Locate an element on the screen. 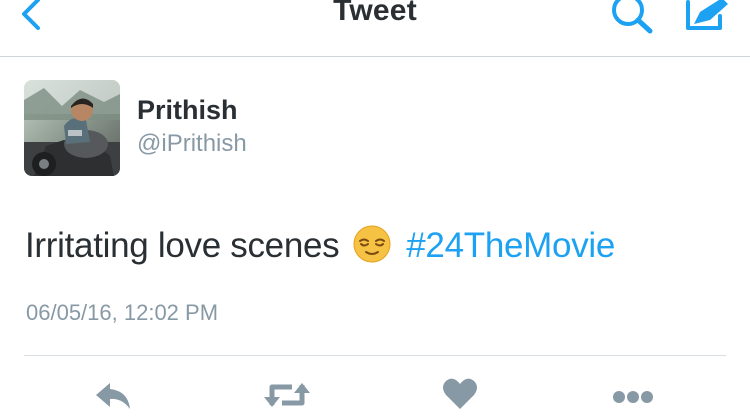 This screenshot has width=750, height=420. reply-icon is located at coordinates (113, 396).